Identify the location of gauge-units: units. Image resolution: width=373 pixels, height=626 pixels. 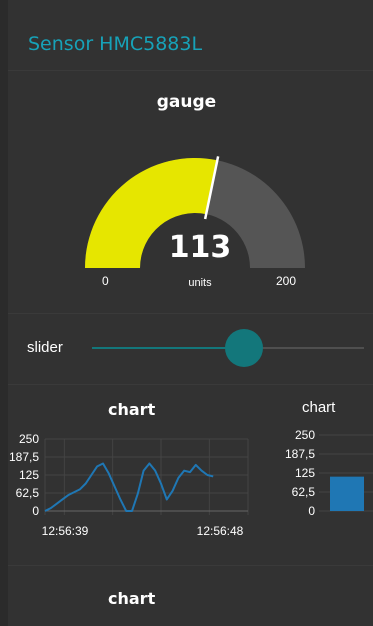
(200, 283).